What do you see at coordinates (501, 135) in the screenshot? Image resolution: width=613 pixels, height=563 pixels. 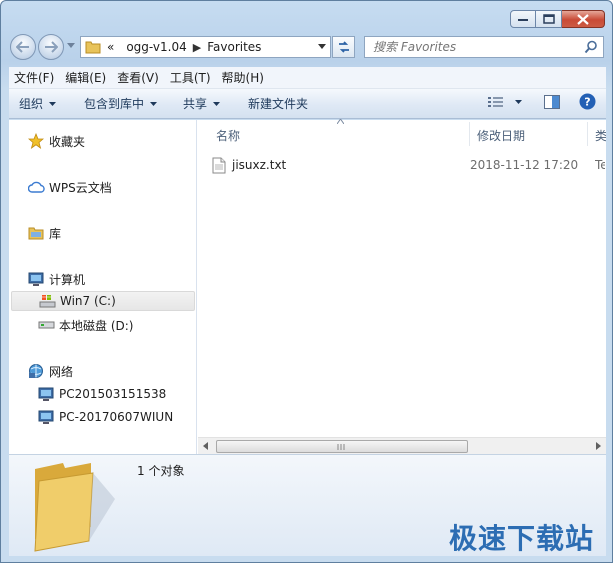 I see `column-date: 修改日期` at bounding box center [501, 135].